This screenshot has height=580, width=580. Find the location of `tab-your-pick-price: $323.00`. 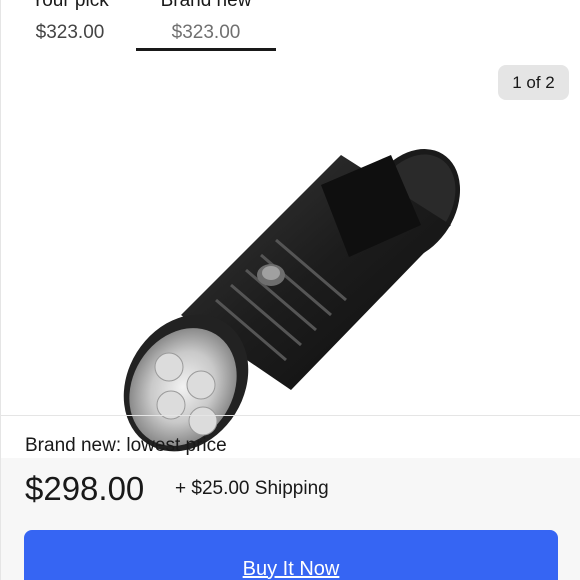

tab-your-pick-price: $323.00 is located at coordinates (70, 32).